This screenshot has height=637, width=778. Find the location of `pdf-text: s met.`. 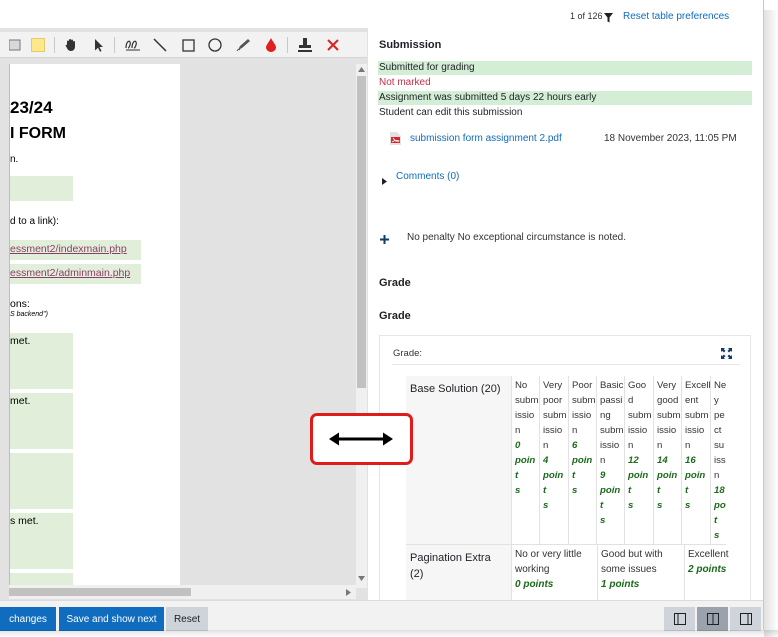

pdf-text: s met. is located at coordinates (24, 521).